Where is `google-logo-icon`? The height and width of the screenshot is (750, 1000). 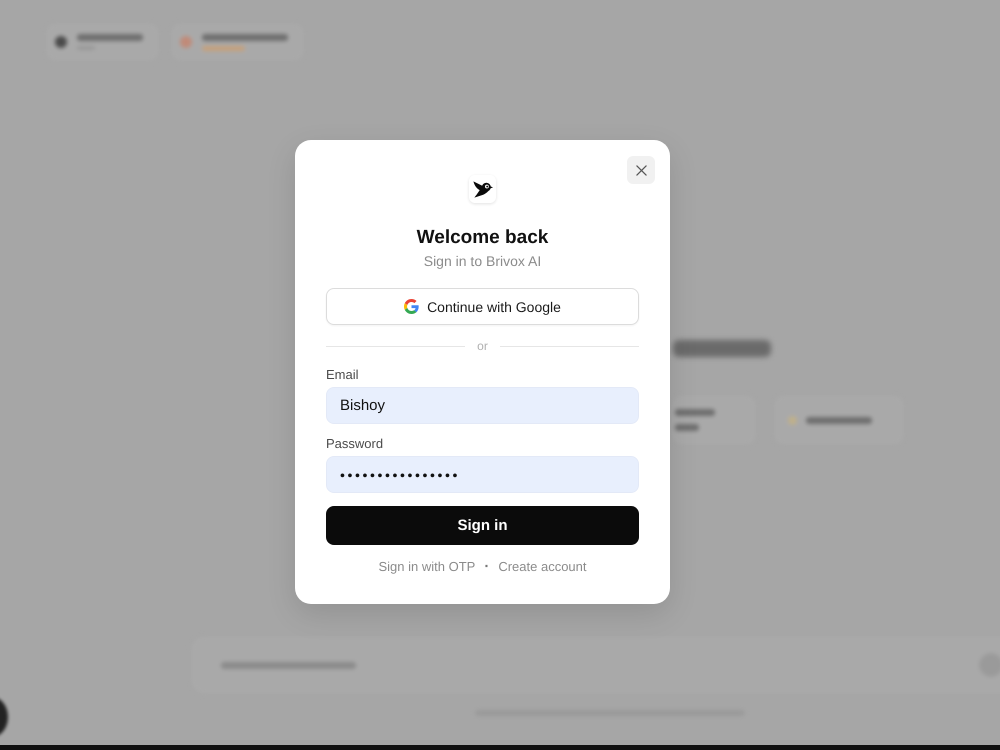 google-logo-icon is located at coordinates (412, 306).